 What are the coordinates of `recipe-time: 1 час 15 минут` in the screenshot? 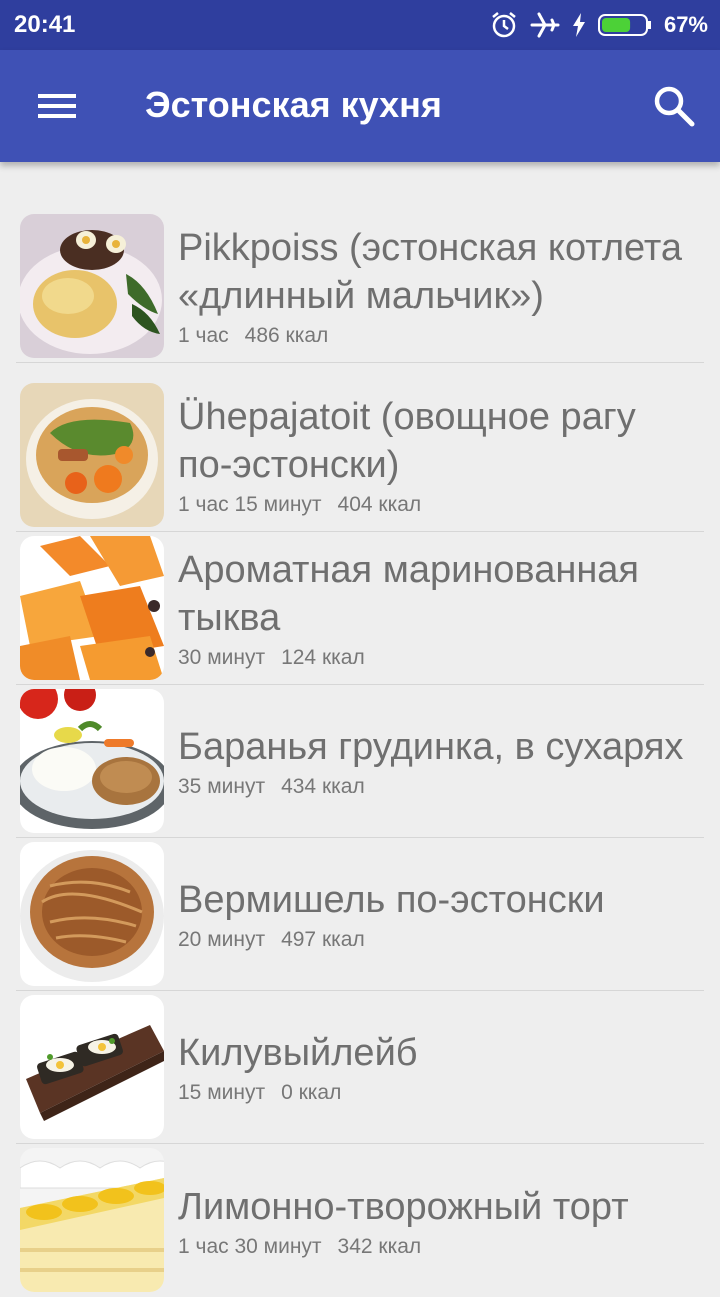 It's located at (250, 504).